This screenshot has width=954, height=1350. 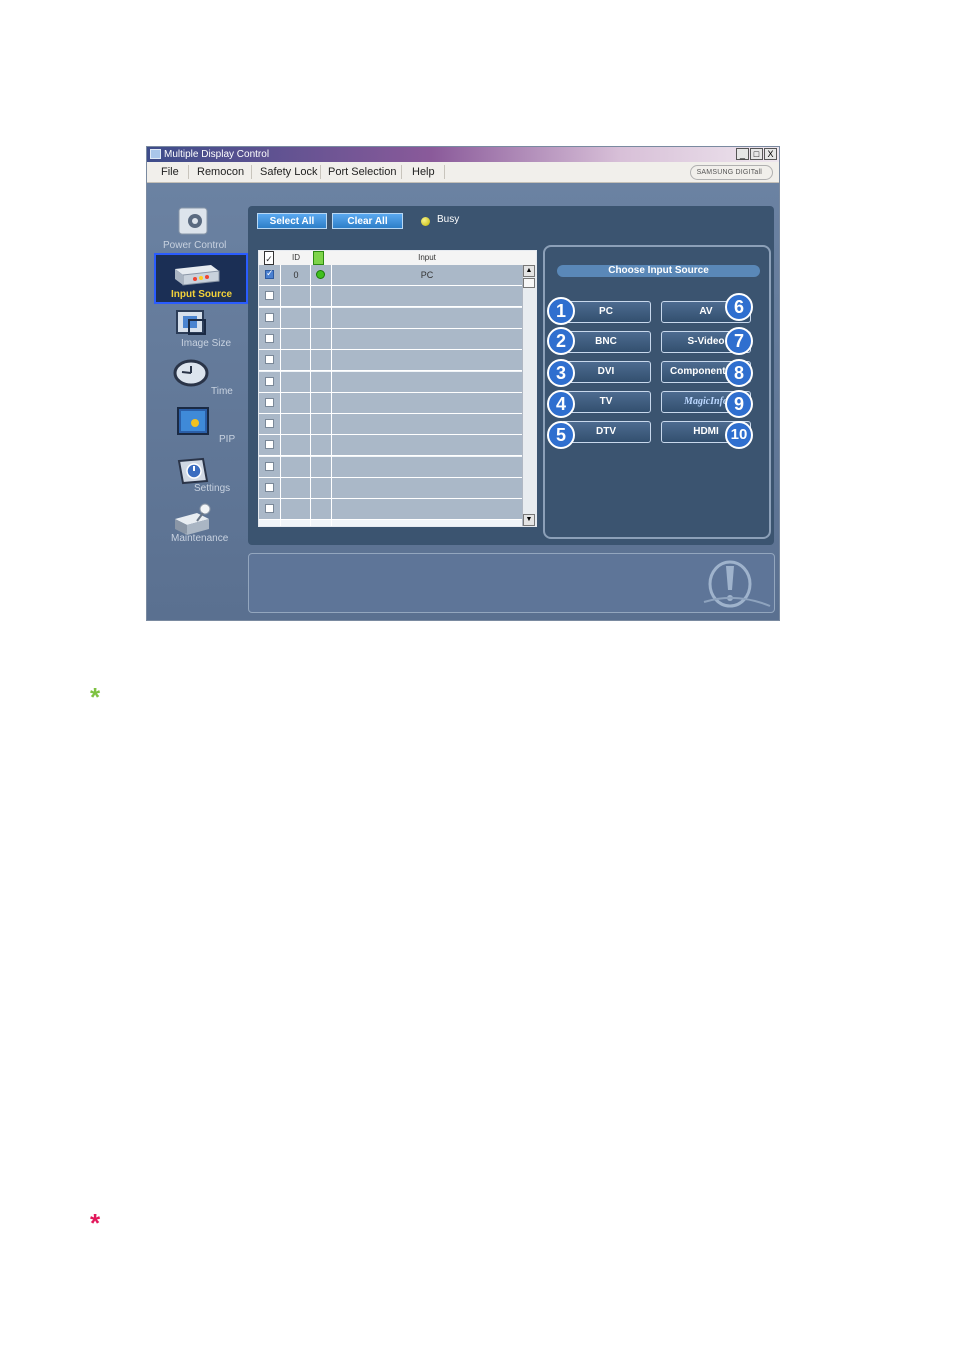 What do you see at coordinates (195, 245) in the screenshot?
I see `nav-label-power-control: Power Control` at bounding box center [195, 245].